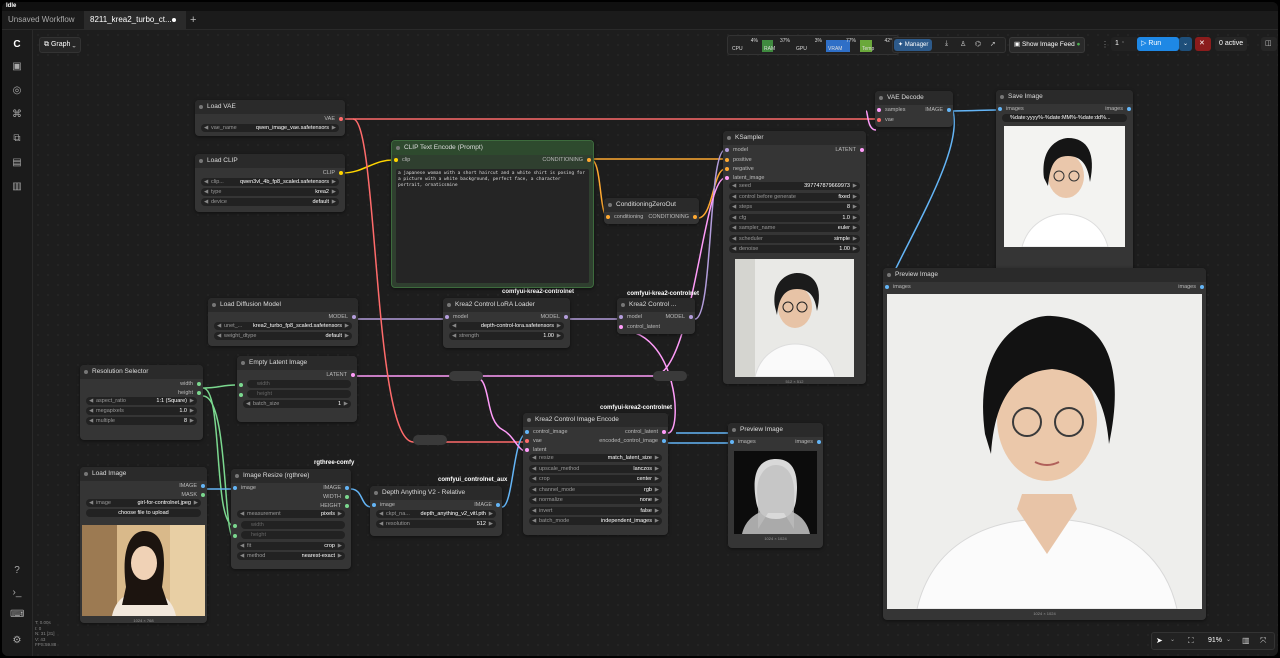 This screenshot has height=658, width=1280. What do you see at coordinates (978, 44) in the screenshot?
I see `merge-icon: ⌬` at bounding box center [978, 44].